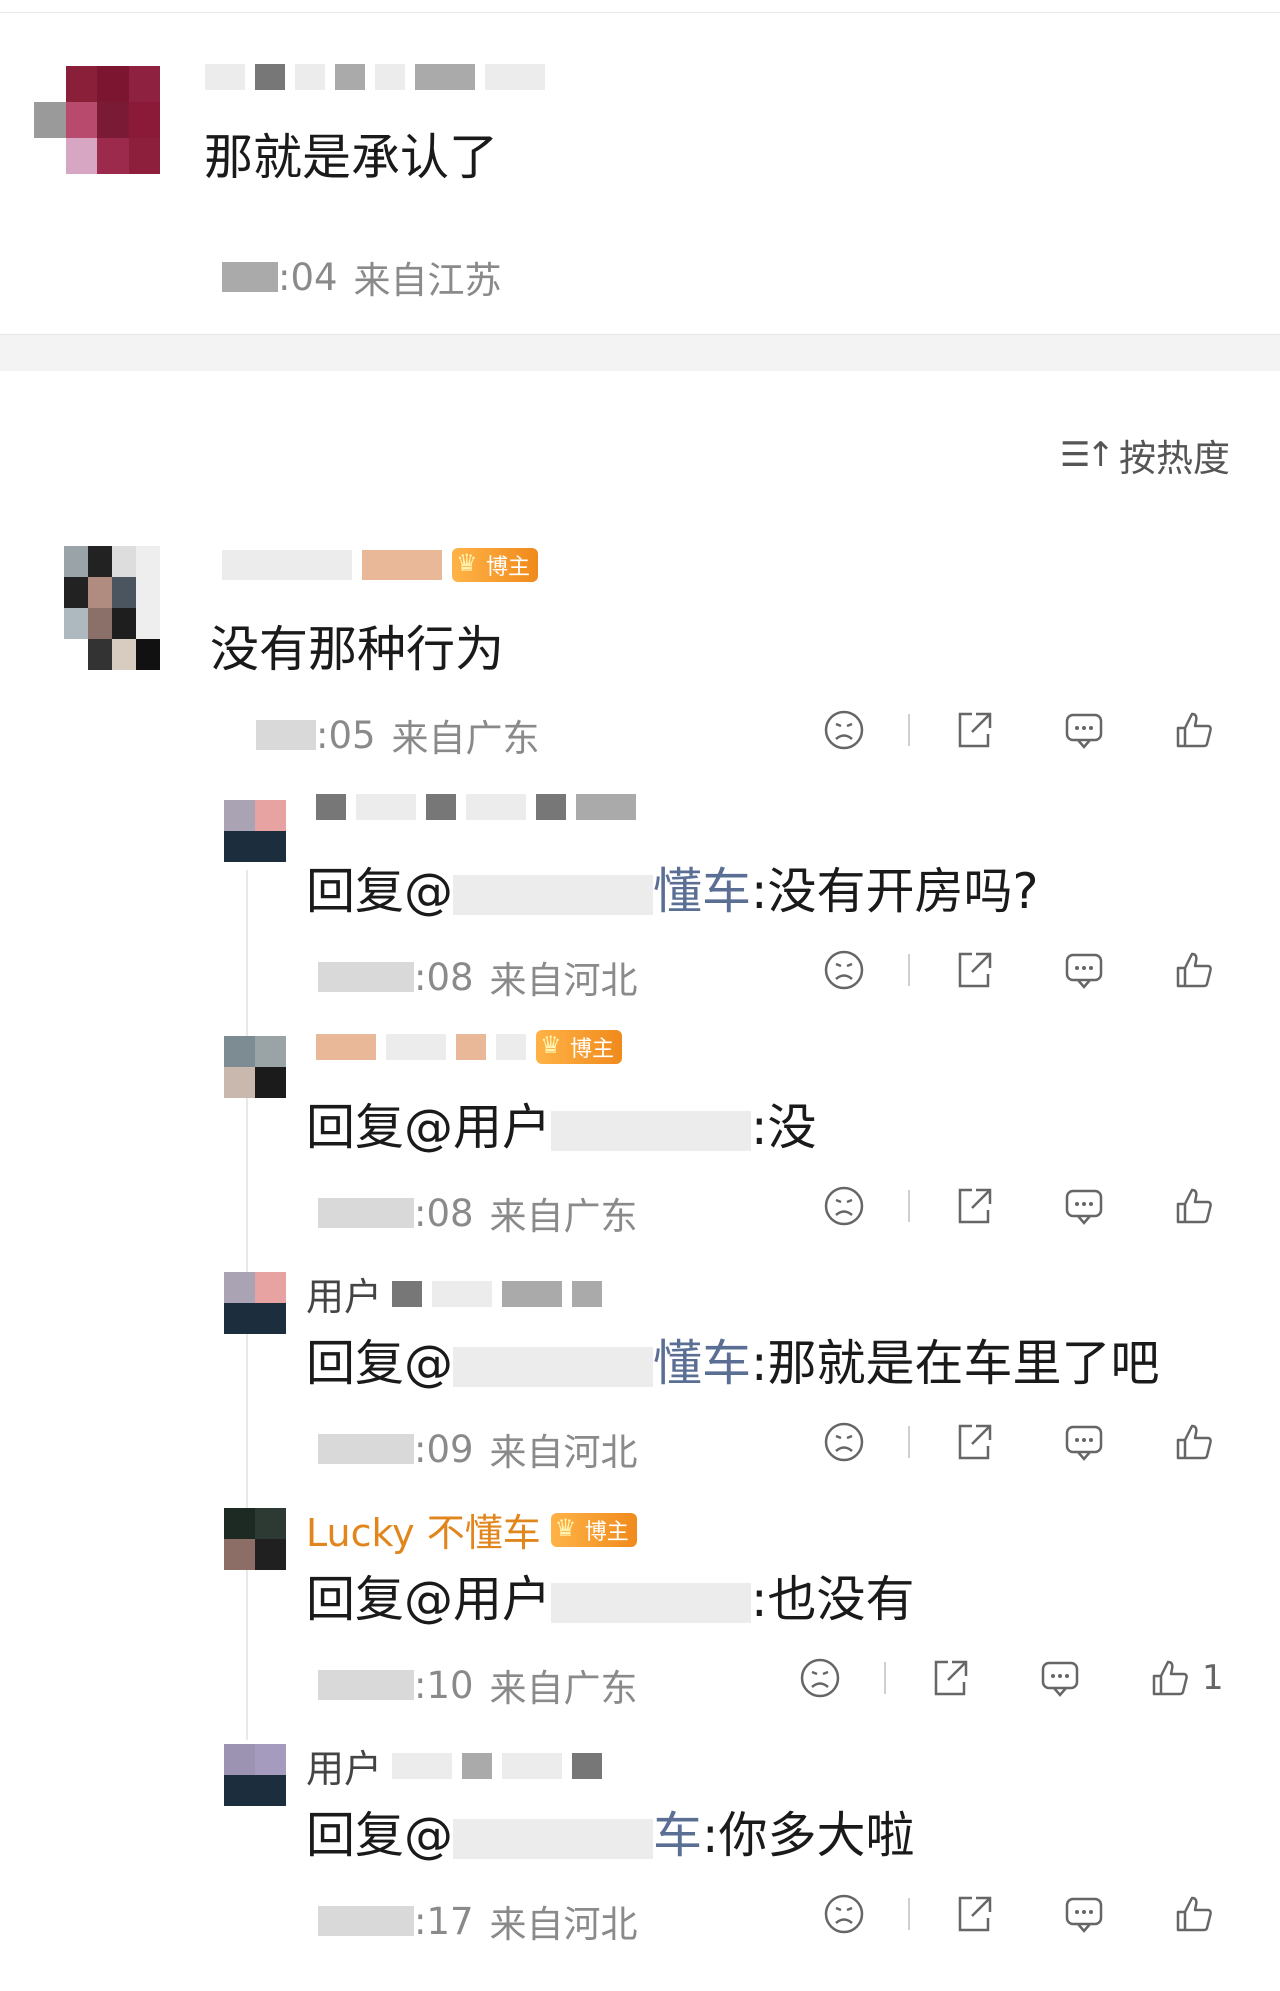  Describe the element at coordinates (1019, 730) in the screenshot. I see `comment-actions` at that location.